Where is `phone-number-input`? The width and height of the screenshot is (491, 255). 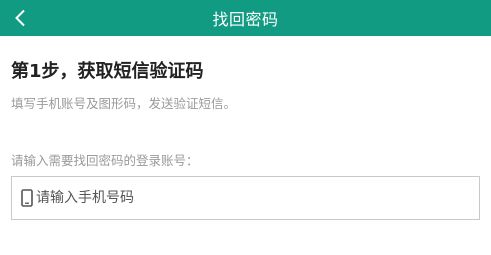
phone-number-input is located at coordinates (257, 198).